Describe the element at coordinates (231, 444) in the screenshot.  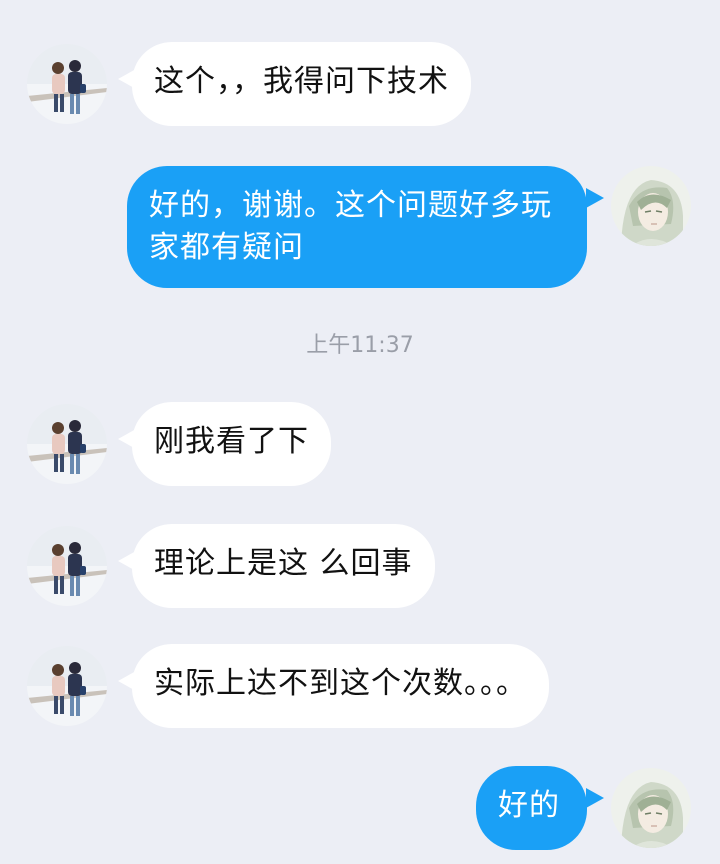
I see `message-bubble-incoming: 刚我看了下` at that location.